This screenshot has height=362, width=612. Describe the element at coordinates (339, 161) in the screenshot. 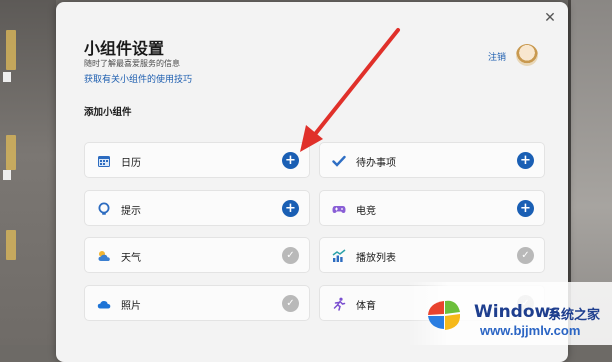

I see `check-icon` at that location.